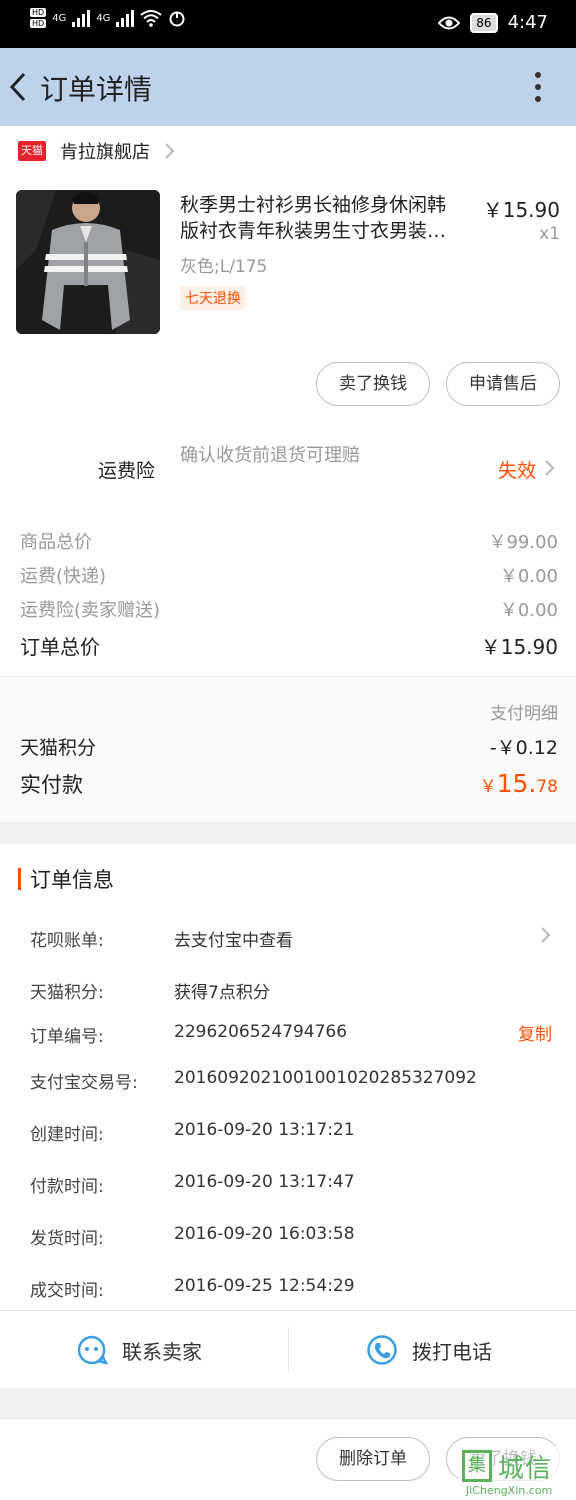 The width and height of the screenshot is (576, 1500). I want to click on insurance-fee-label: 运费险(卖家赠送), so click(90, 610).